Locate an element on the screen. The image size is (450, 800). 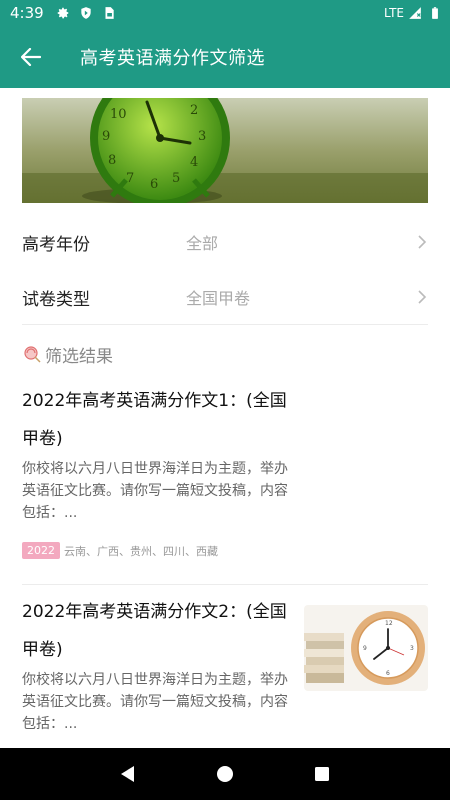
nav-home-button is located at coordinates (225, 774).